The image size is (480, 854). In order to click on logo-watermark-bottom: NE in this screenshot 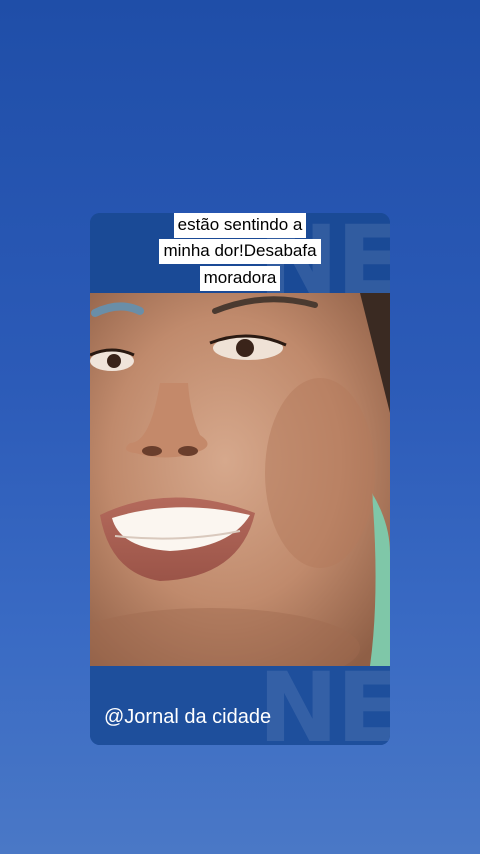, I will do `click(324, 698)`.